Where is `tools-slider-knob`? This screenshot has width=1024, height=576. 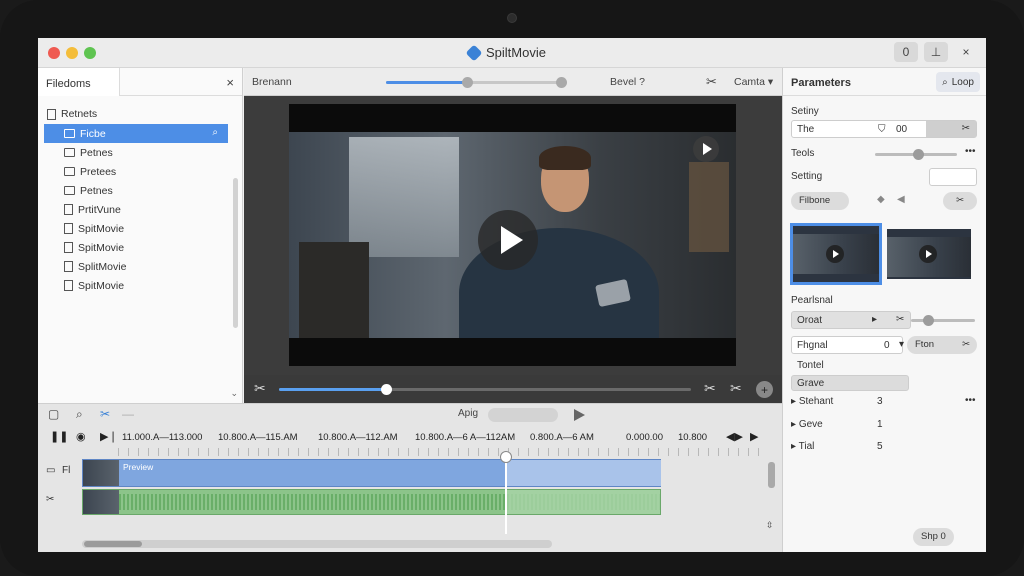
tools-slider-knob is located at coordinates (918, 154).